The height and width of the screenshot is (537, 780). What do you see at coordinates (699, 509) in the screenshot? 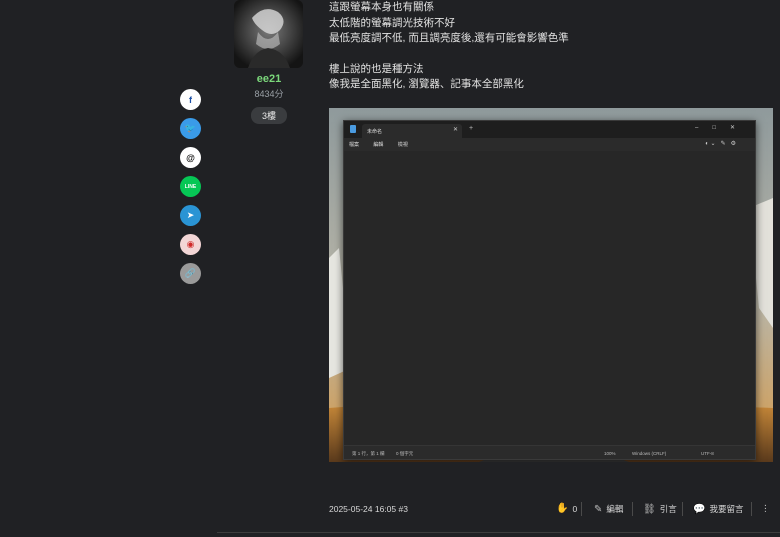
I see `comment-icon: 💬` at bounding box center [699, 509].